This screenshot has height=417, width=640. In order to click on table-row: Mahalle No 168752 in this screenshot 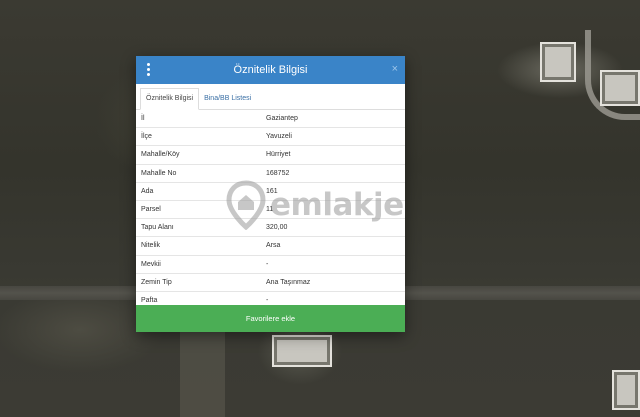, I will do `click(270, 174)`.